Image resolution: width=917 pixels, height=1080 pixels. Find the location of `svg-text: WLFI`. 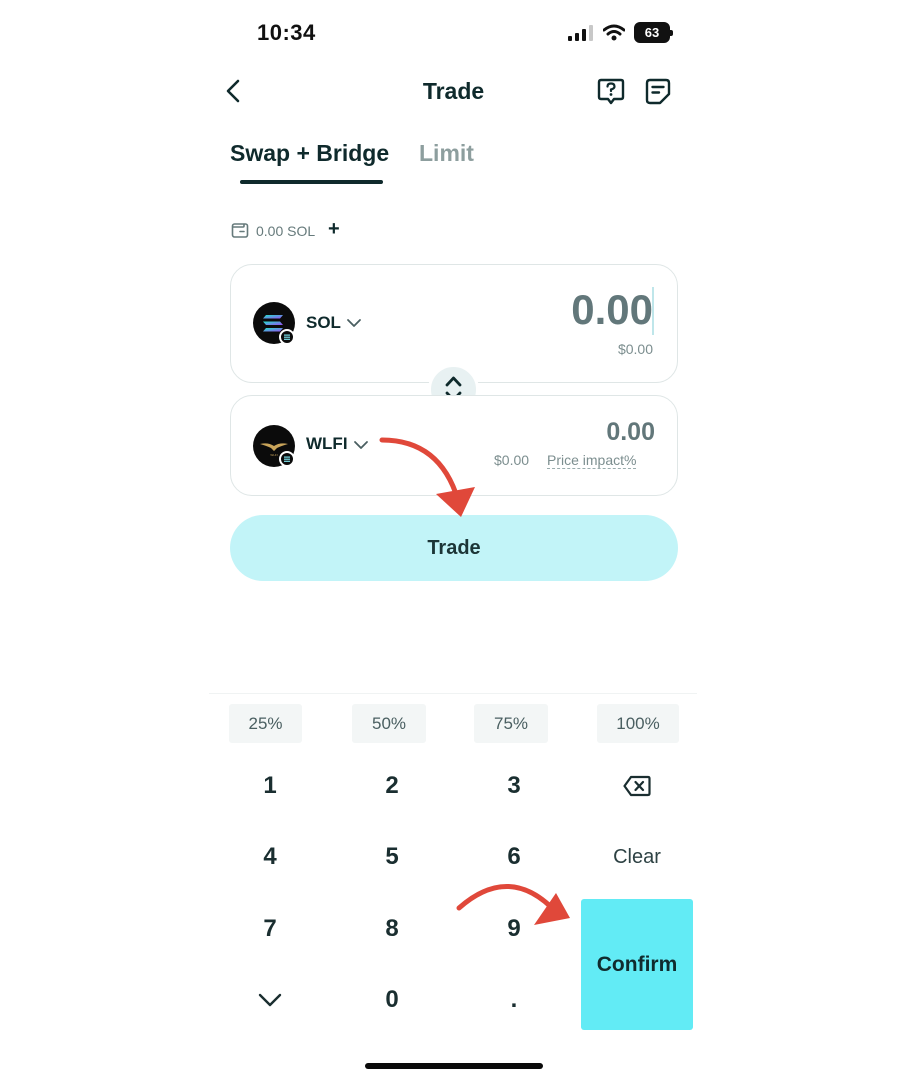

svg-text: WLFI is located at coordinates (273, 455).